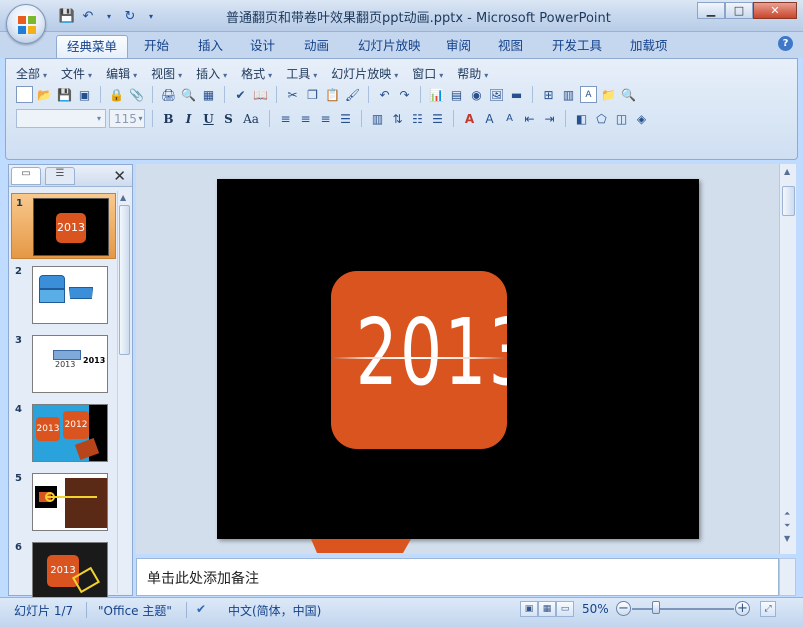 The image size is (803, 627). What do you see at coordinates (768, 609) in the screenshot?
I see `fit-to-window-icon: ⤢` at bounding box center [768, 609].